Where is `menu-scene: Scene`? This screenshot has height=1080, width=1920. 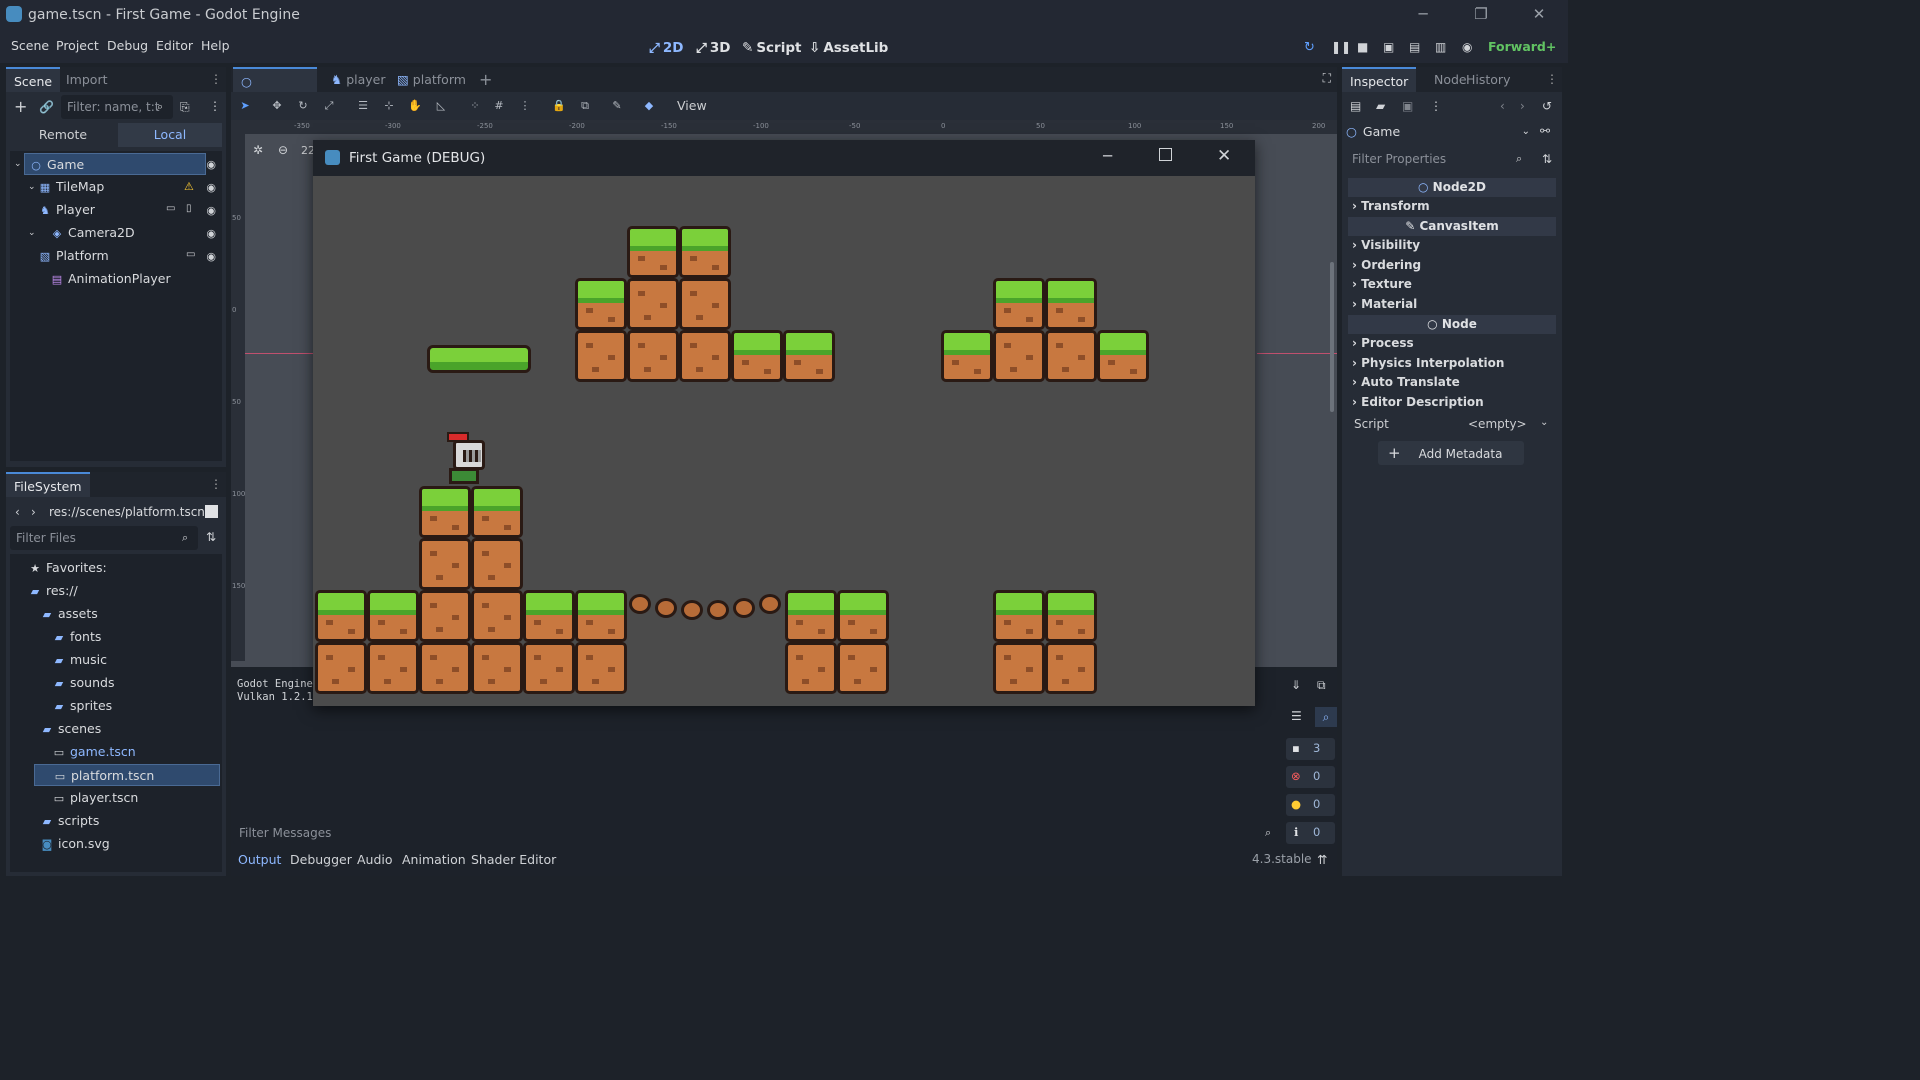 menu-scene: Scene is located at coordinates (30, 46).